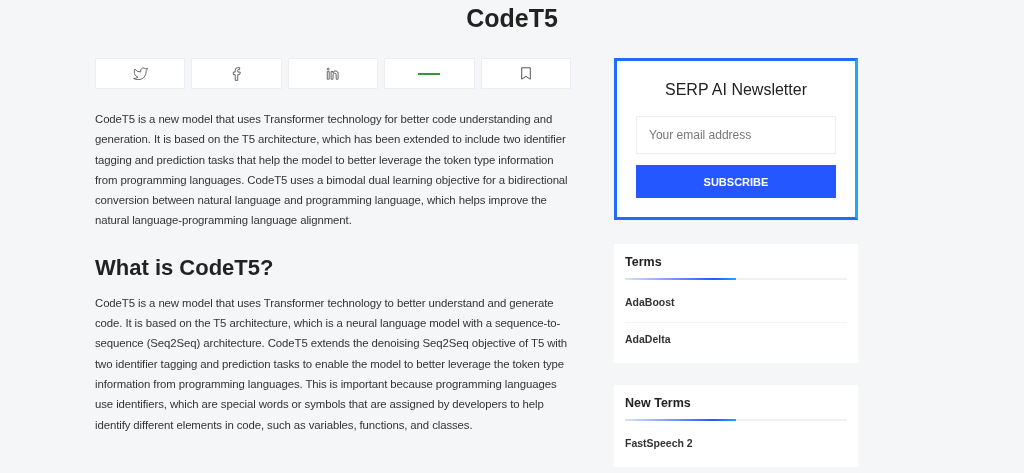 The width and height of the screenshot is (1024, 473). Describe the element at coordinates (736, 181) in the screenshot. I see `subscribe-button: SUBSCRIBE` at that location.